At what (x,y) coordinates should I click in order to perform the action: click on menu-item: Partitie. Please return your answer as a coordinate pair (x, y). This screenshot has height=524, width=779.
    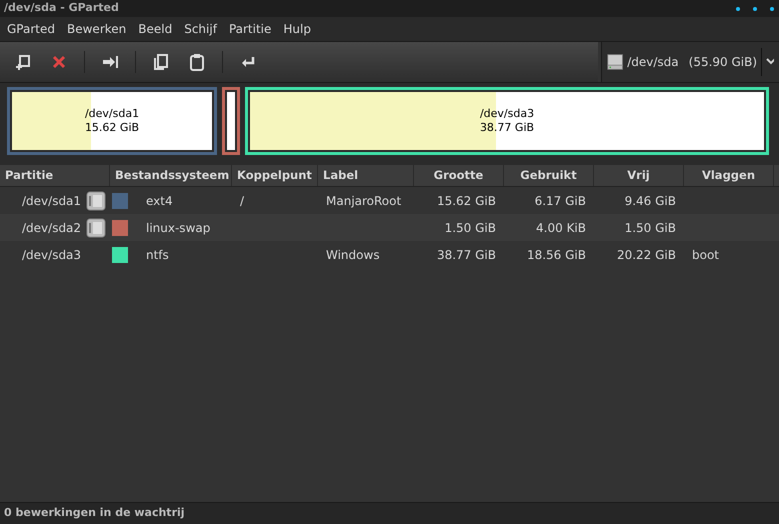
    Looking at the image, I should click on (250, 29).